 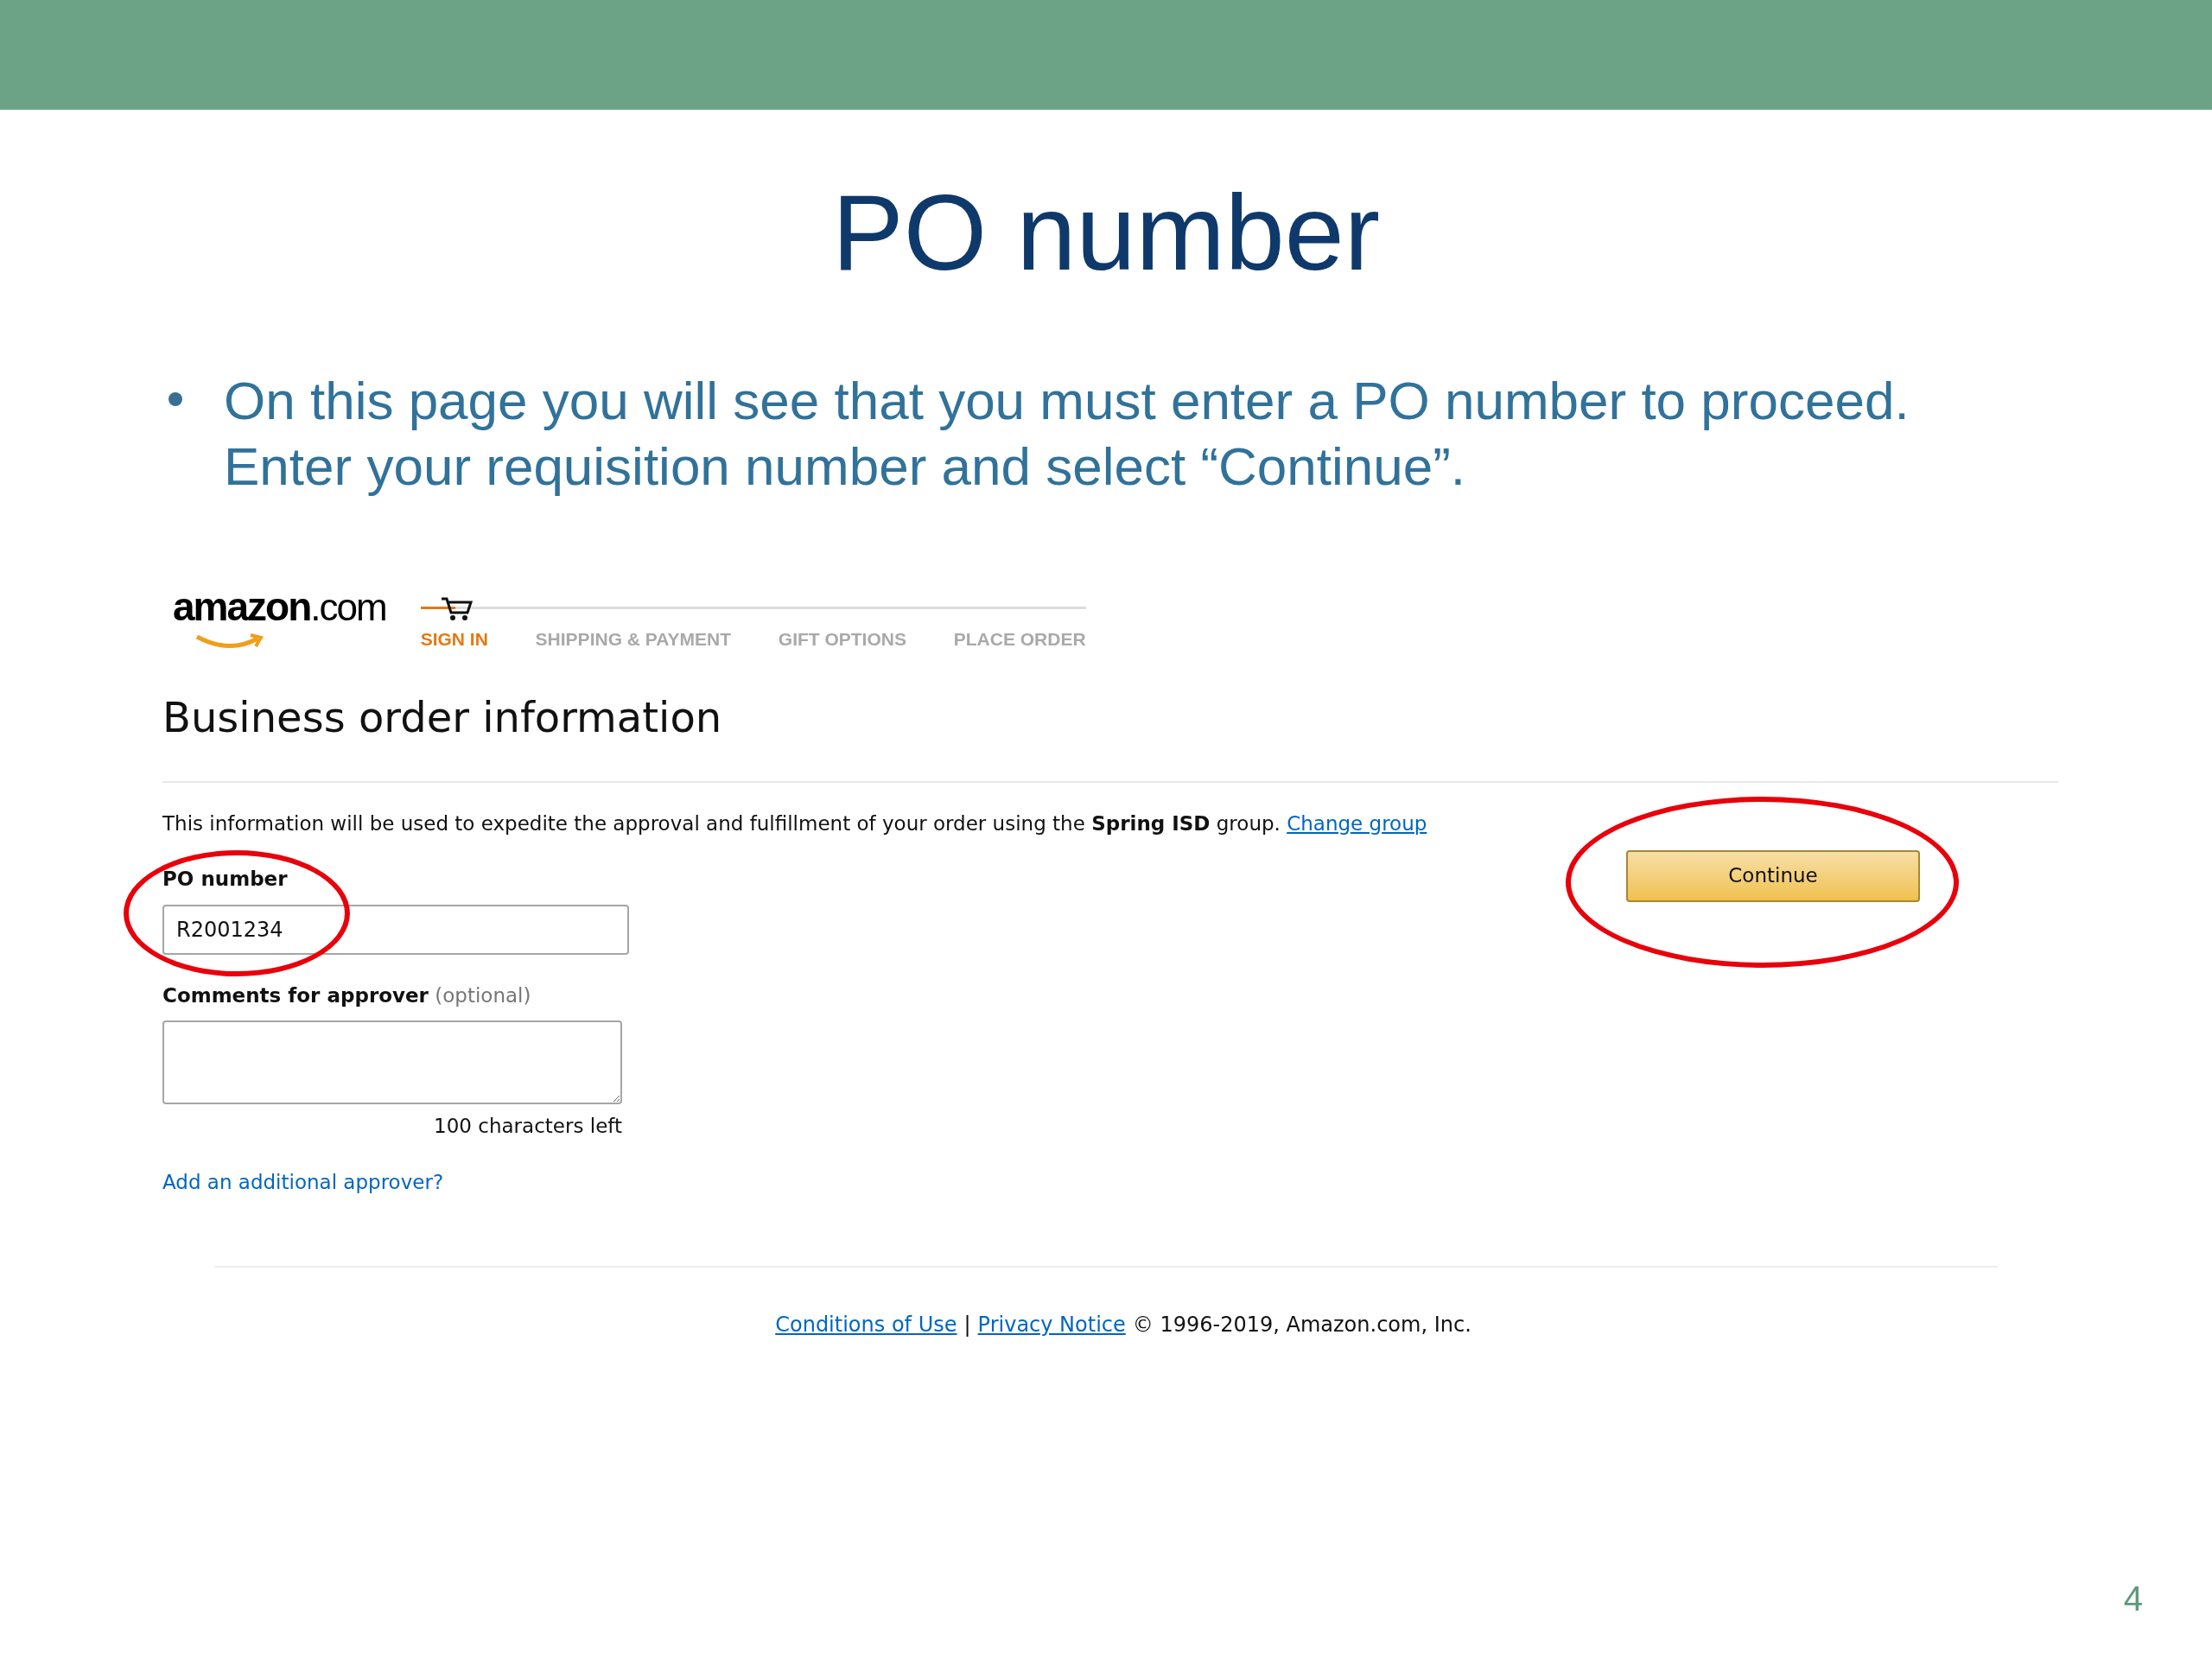 I want to click on continue-button: Continue, so click(x=1773, y=875).